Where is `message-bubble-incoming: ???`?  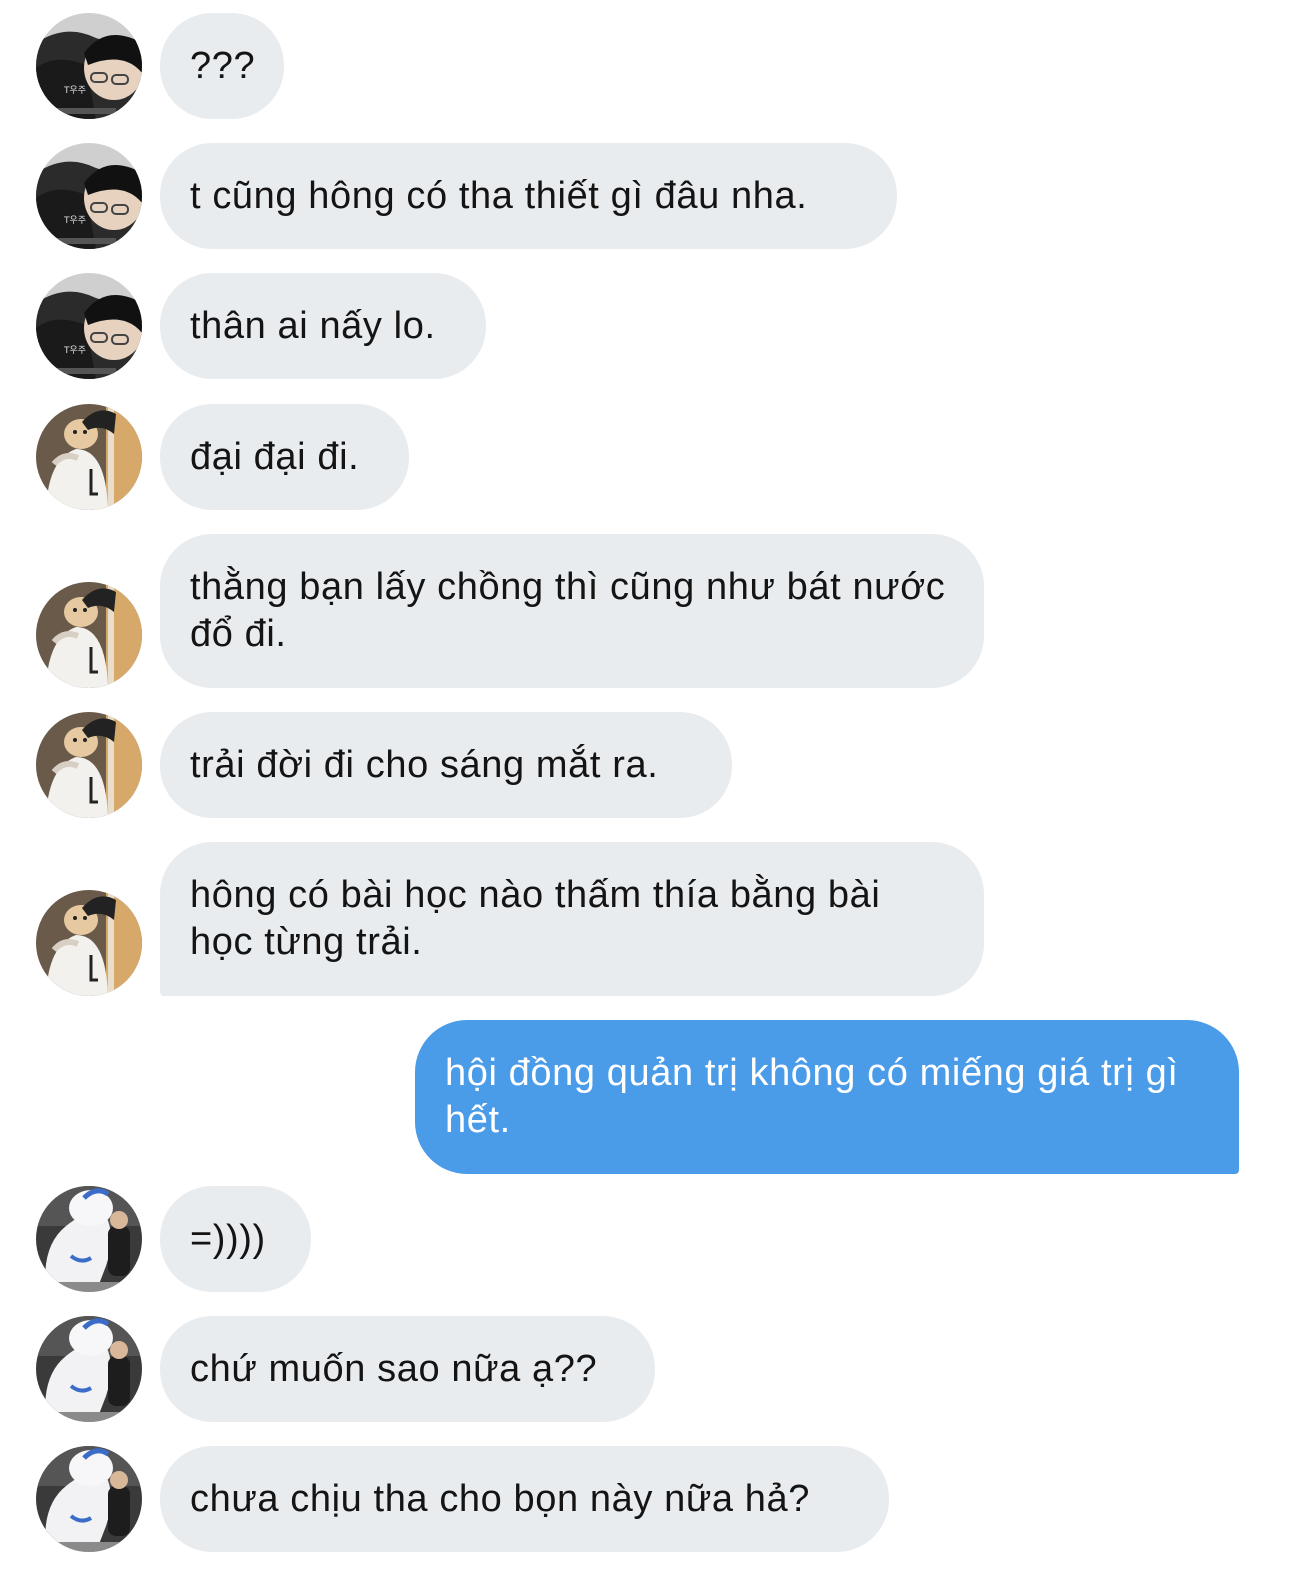
message-bubble-incoming: ??? is located at coordinates (222, 66).